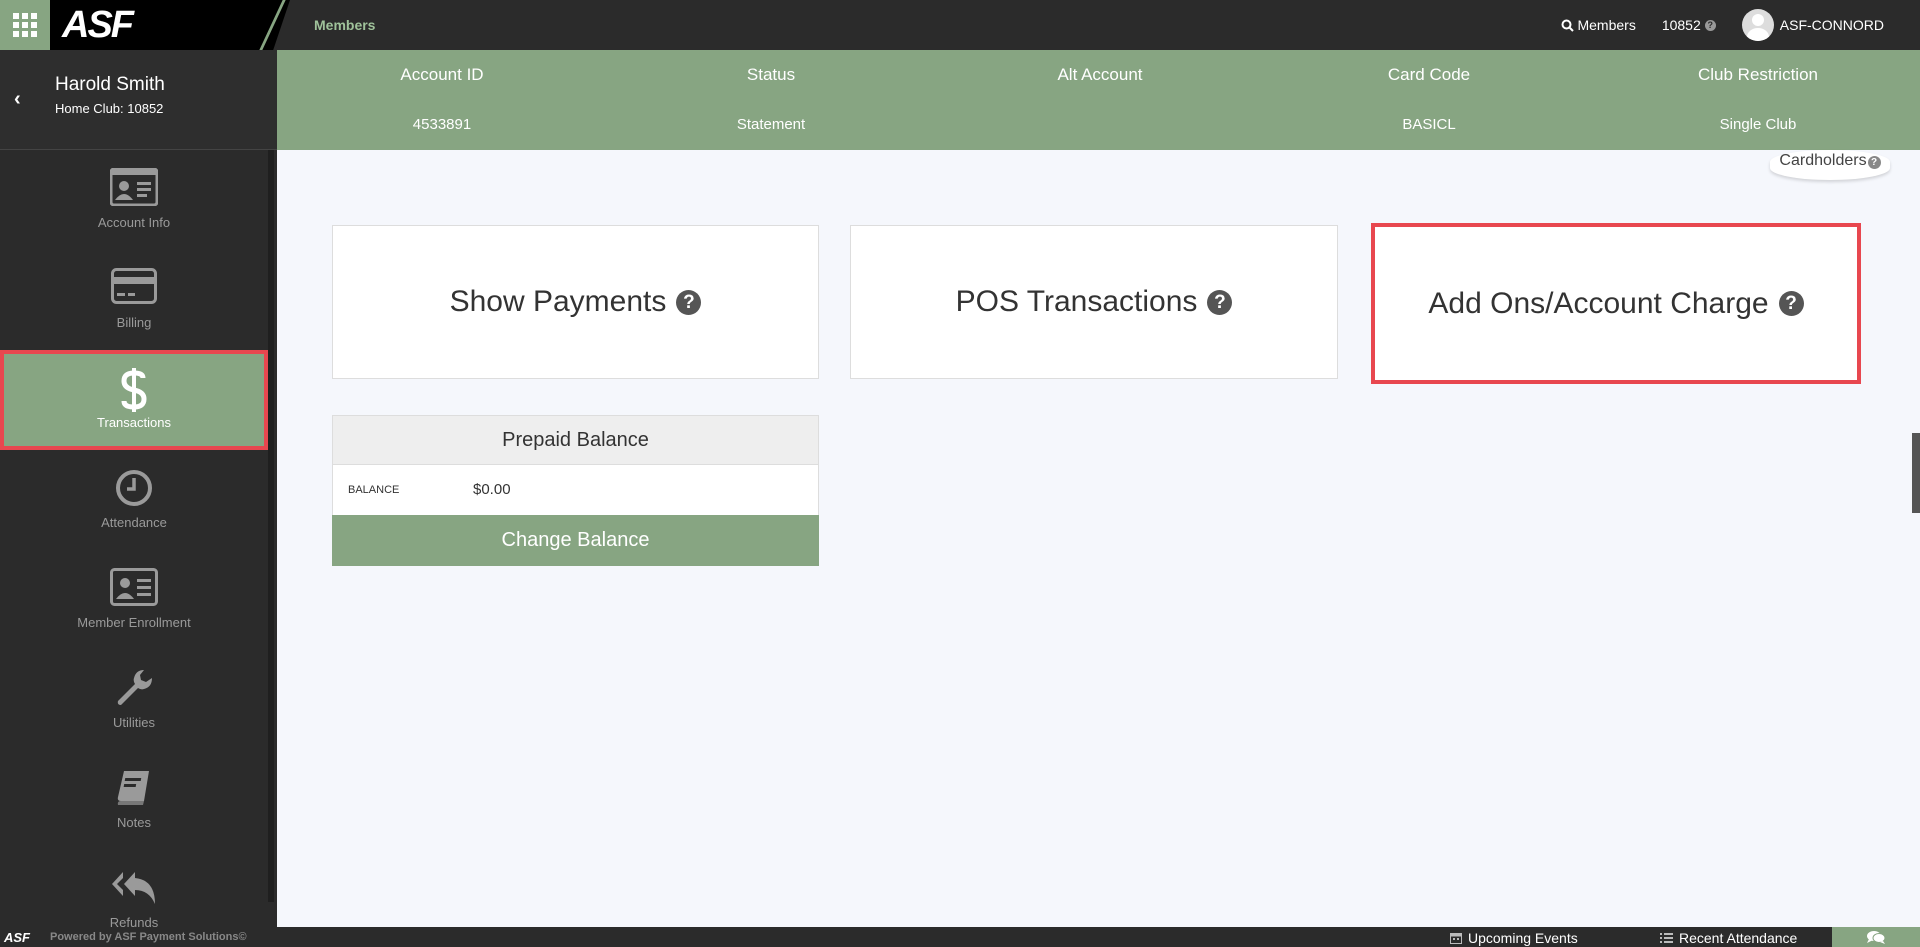 The image size is (1920, 947). Describe the element at coordinates (134, 722) in the screenshot. I see `sidebar-item-label: Utilities` at that location.